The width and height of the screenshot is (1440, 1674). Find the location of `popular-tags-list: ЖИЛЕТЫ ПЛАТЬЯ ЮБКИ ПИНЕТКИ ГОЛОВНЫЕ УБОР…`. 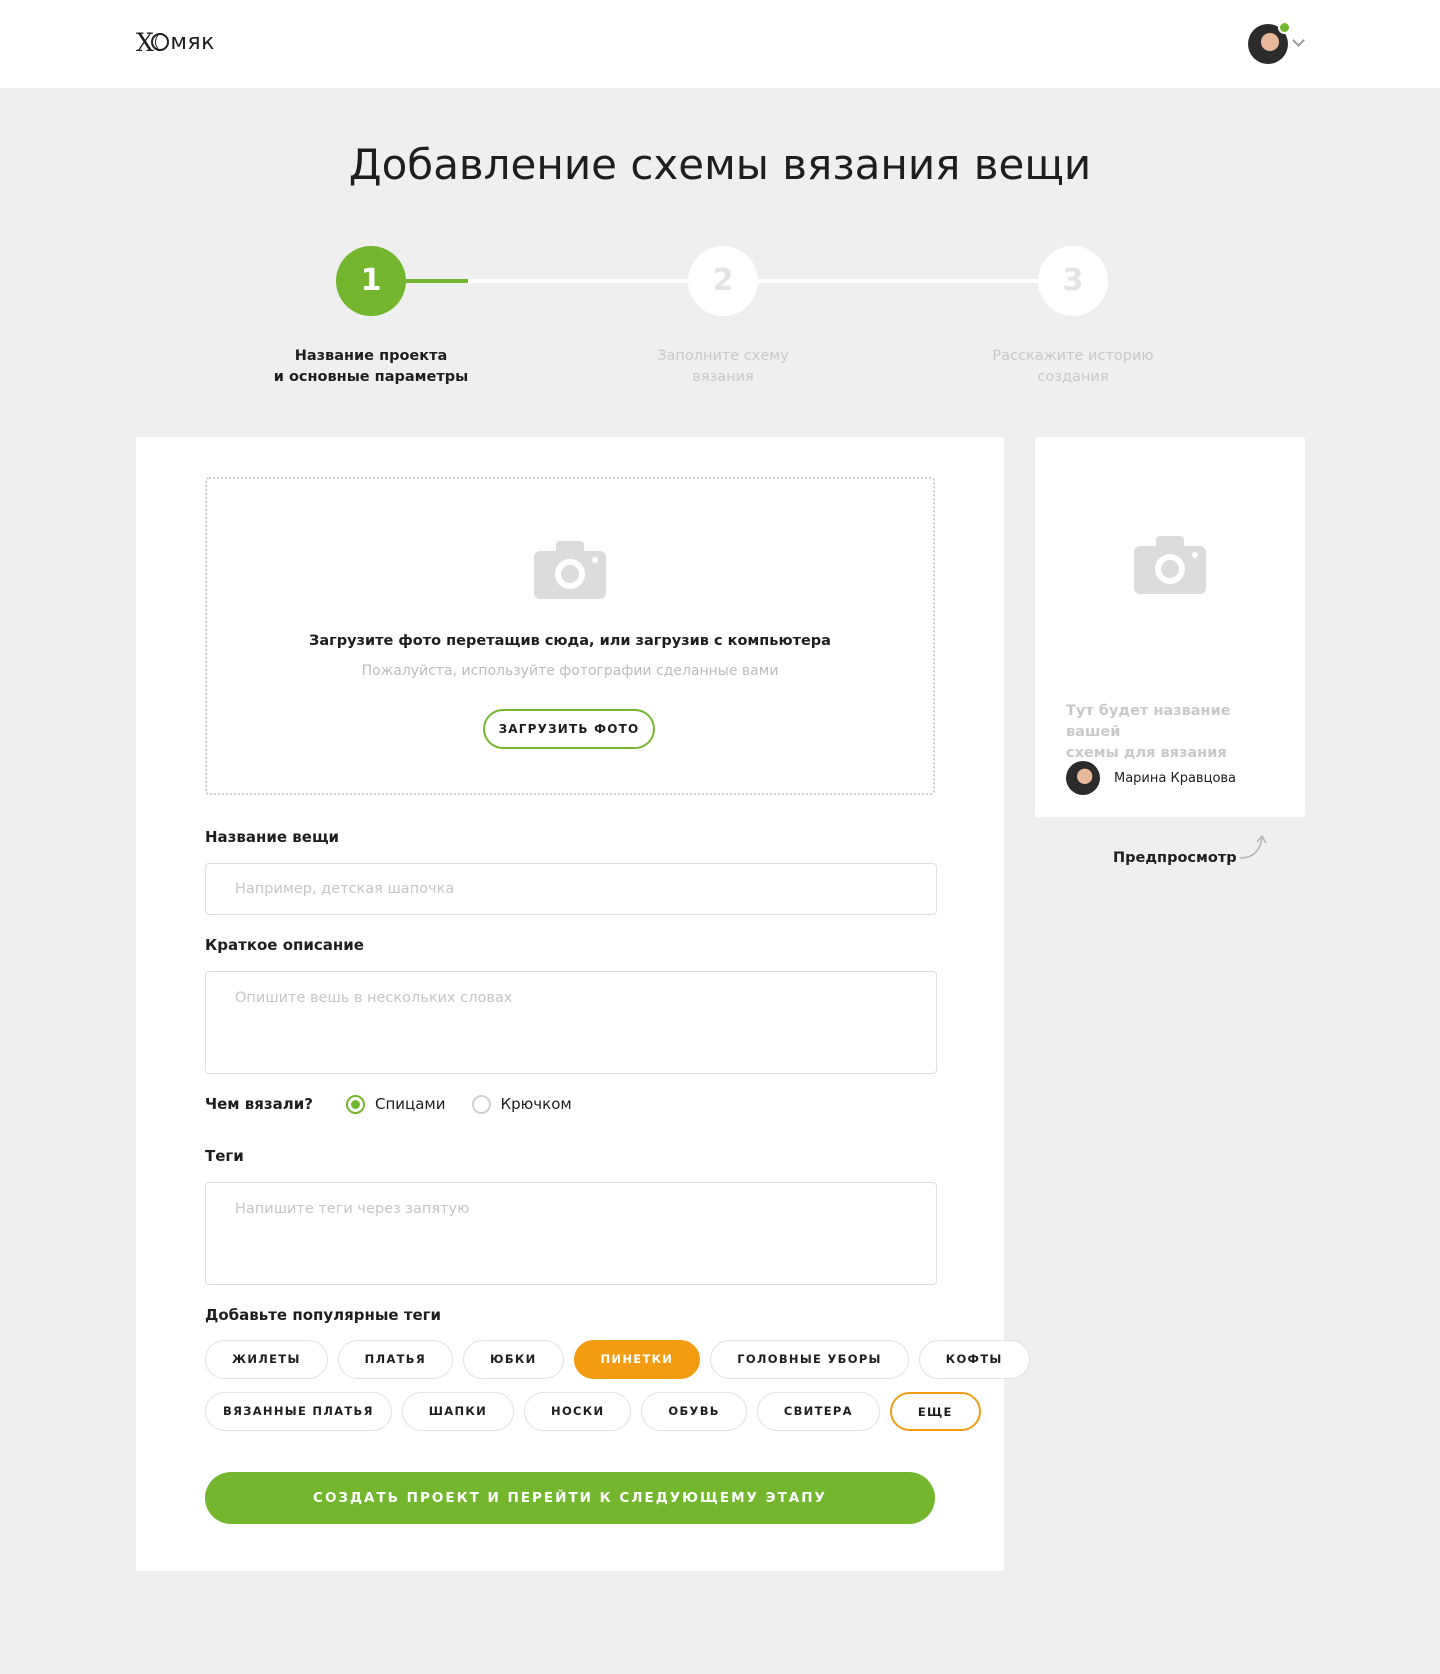

popular-tags-list: ЖИЛЕТЫ ПЛАТЬЯ ЮБКИ ПИНЕТКИ ГОЛОВНЫЕ УБОР… is located at coordinates (617, 1392).